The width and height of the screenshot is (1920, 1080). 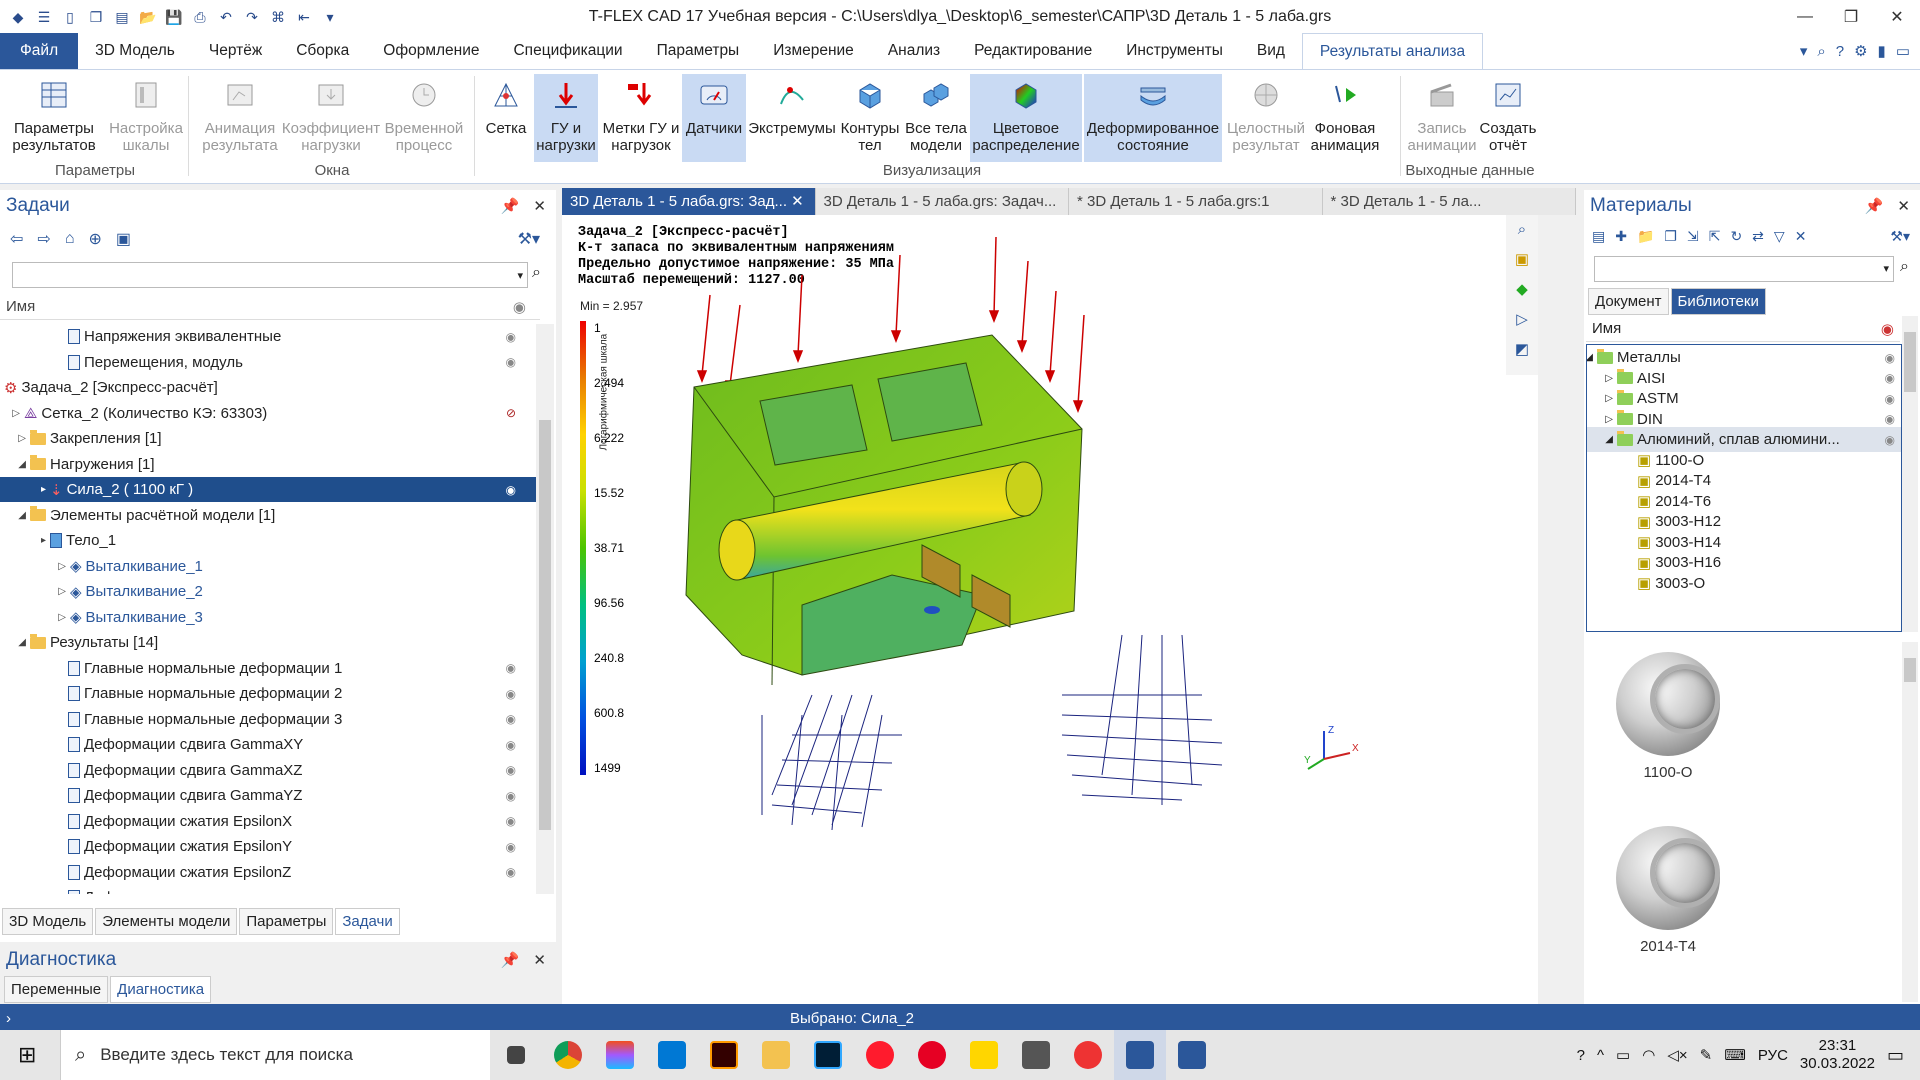 I want to click on tab-libraries: Библиотеки, so click(x=1718, y=301).